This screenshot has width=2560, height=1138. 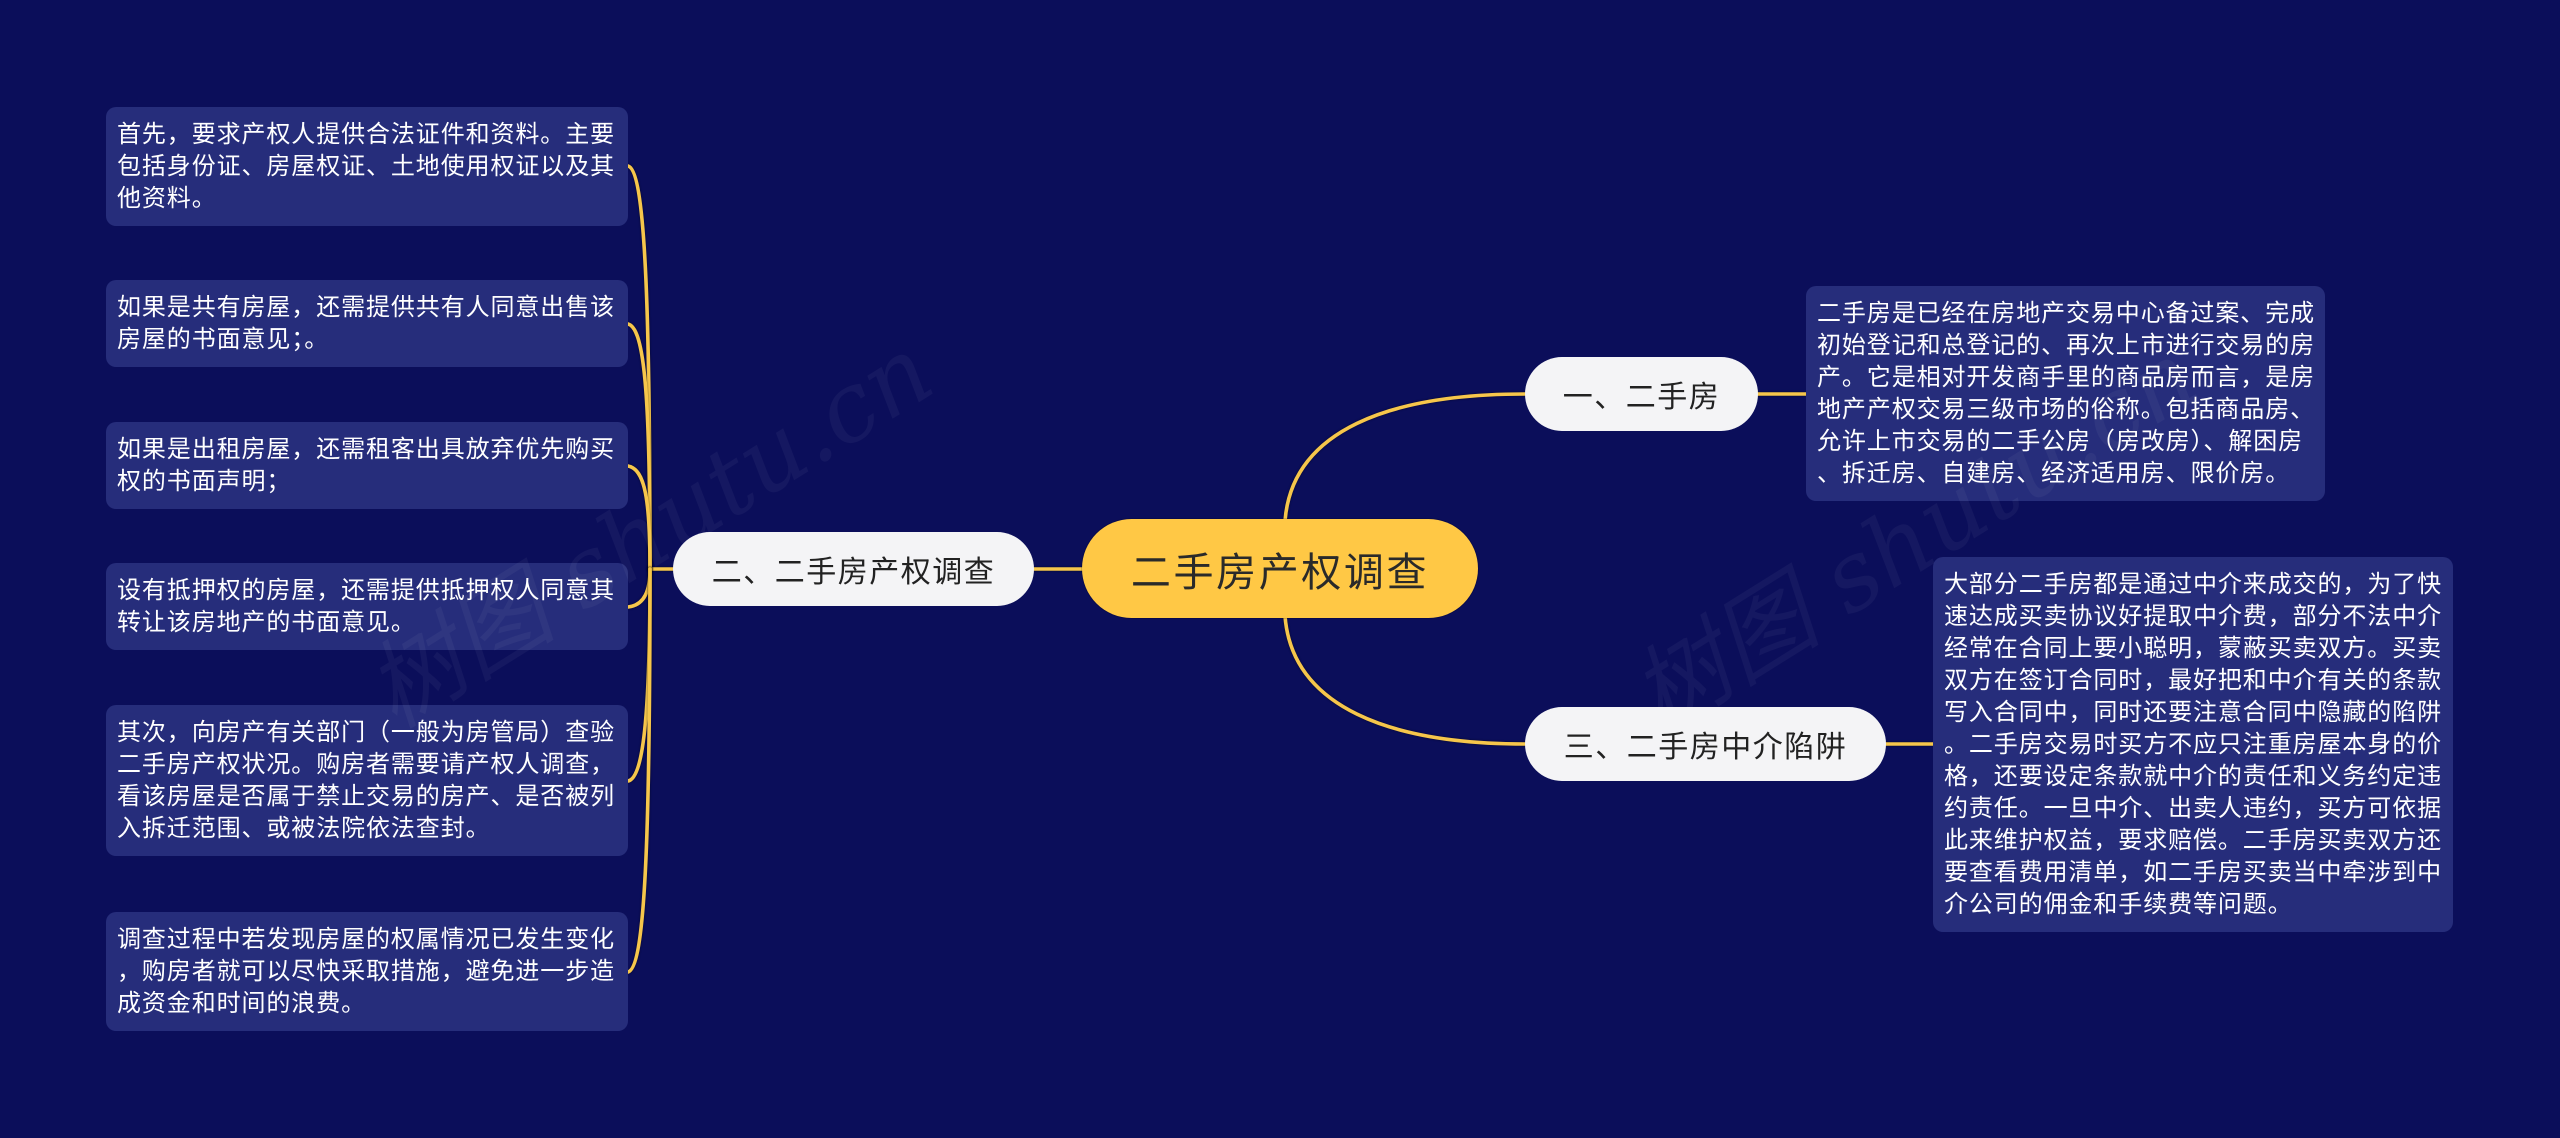 I want to click on detail-line: 调查过程中若发现房屋的权属情况已发生变化, so click(x=366, y=939).